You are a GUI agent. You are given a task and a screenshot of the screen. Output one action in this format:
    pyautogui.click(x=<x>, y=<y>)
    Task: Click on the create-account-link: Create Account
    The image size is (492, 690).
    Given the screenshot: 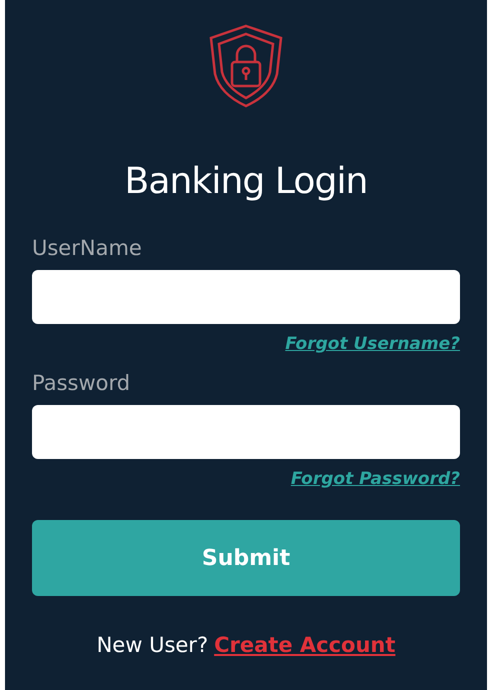 What is the action you would take?
    pyautogui.click(x=305, y=646)
    